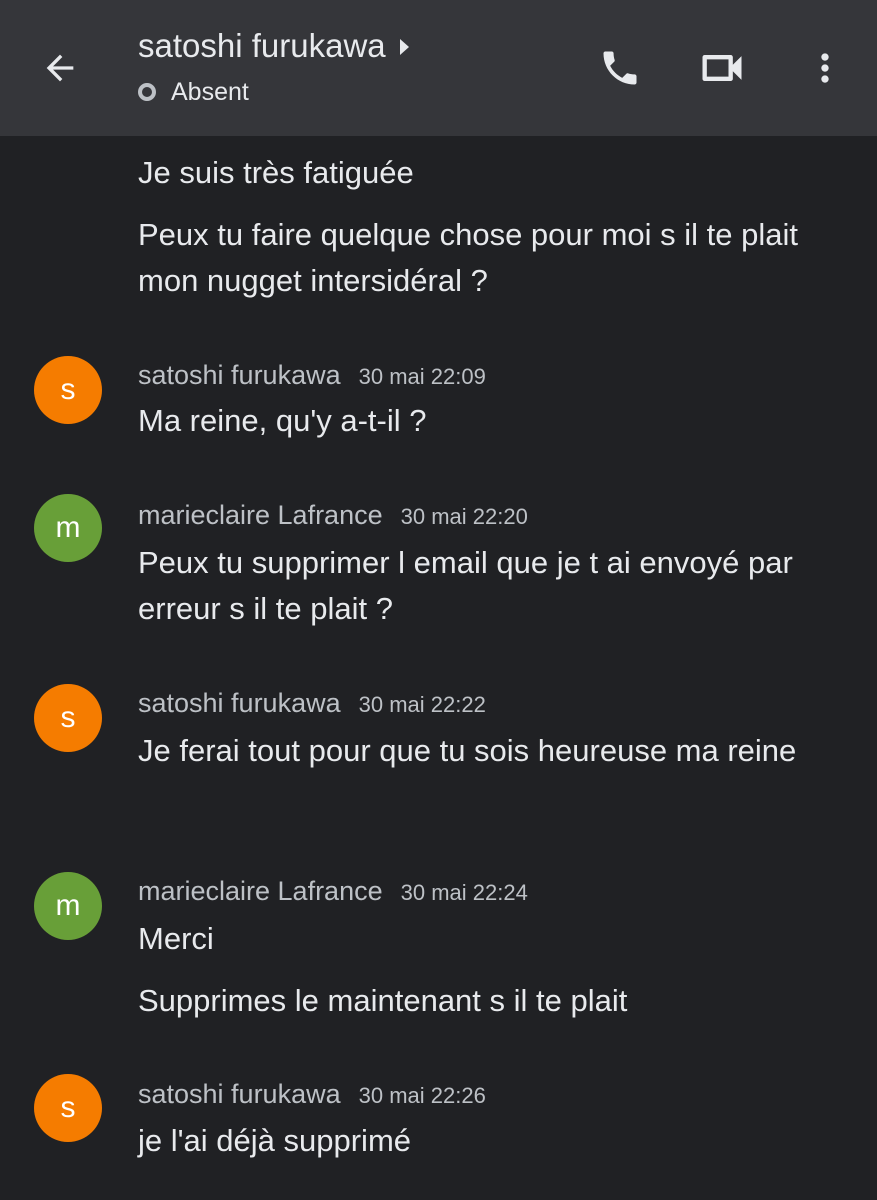 This screenshot has height=1200, width=877. I want to click on message-header: marieclaire Lafrance 30 mai 22:20, so click(333, 517).